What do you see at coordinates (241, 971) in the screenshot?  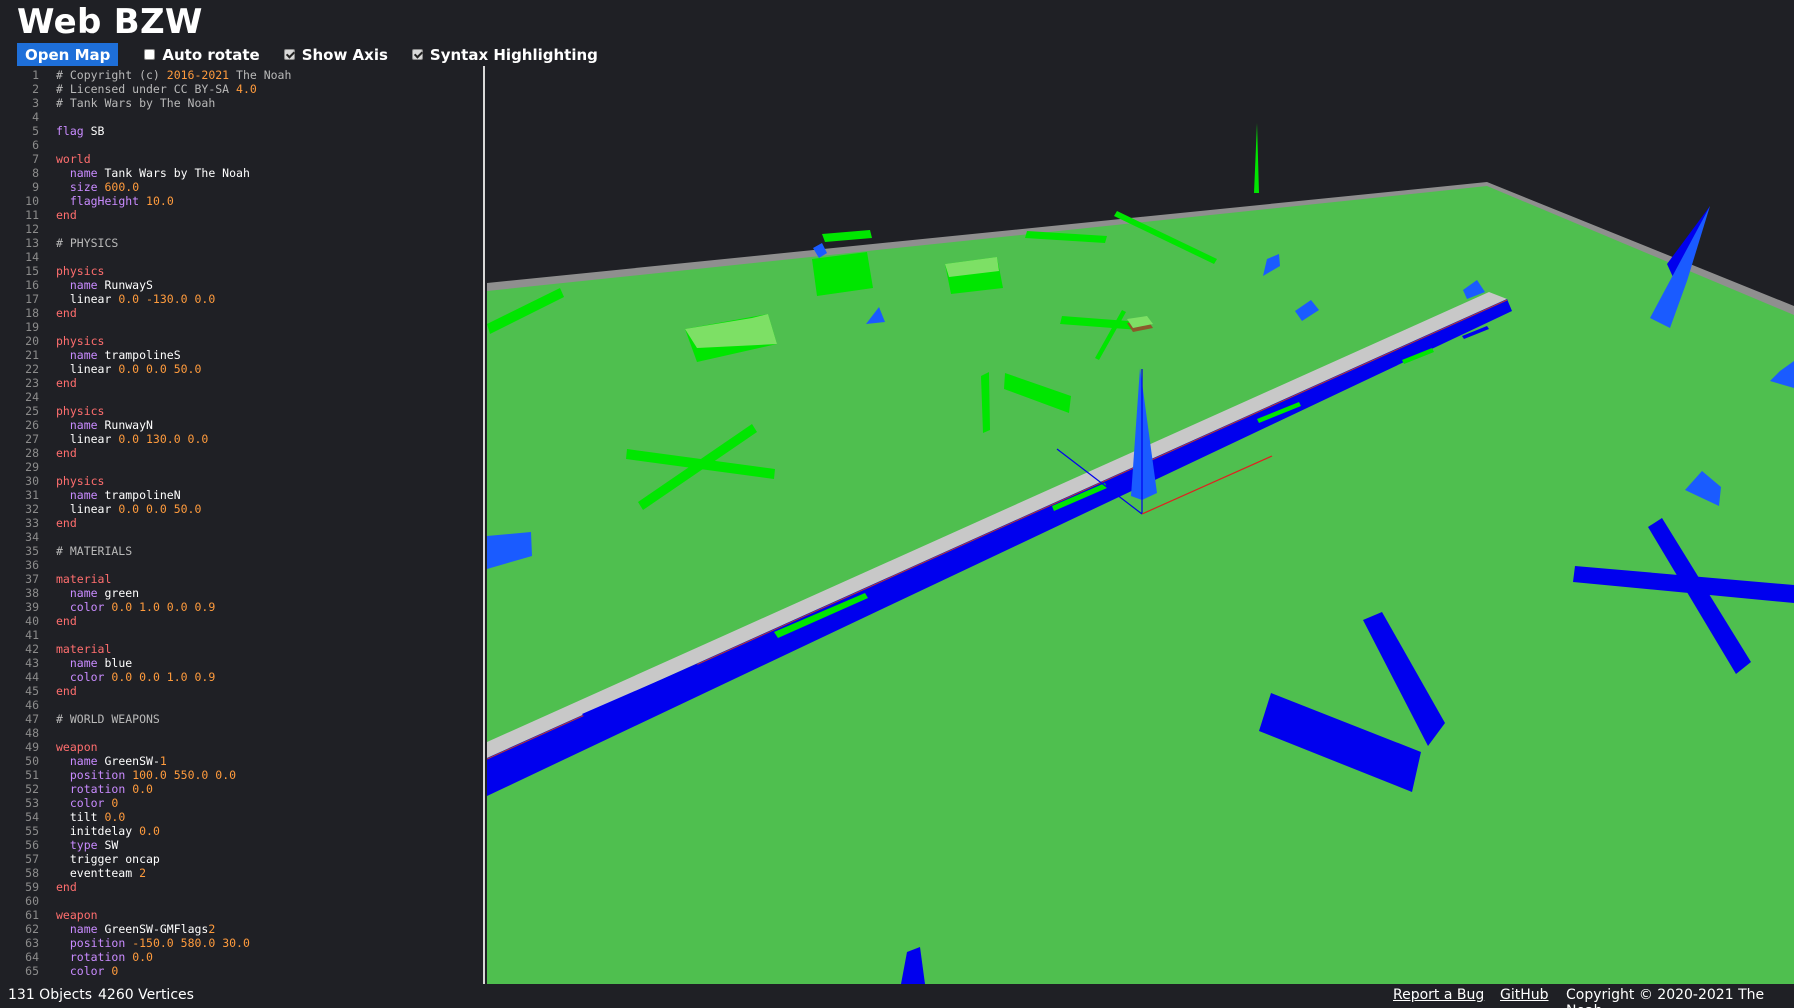 I see `code-line: 65 color 0` at bounding box center [241, 971].